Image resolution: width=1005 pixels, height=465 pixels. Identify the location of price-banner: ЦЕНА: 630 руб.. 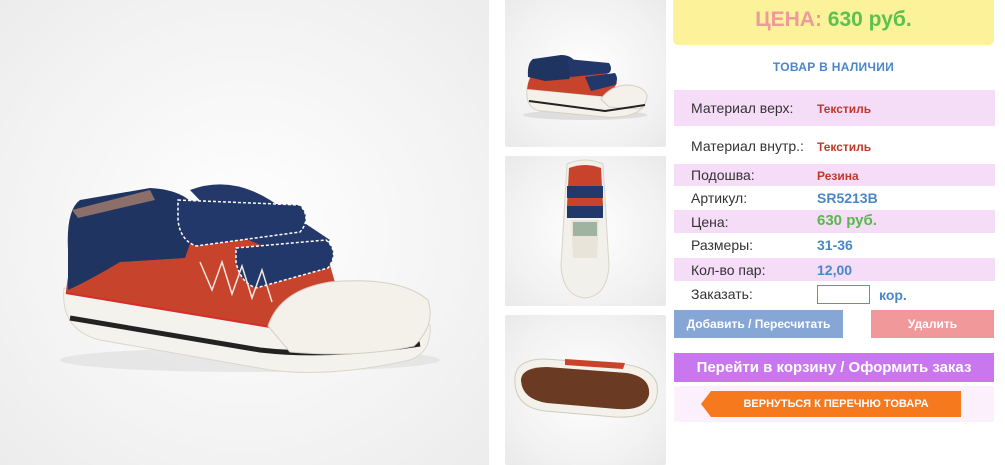
(833, 22).